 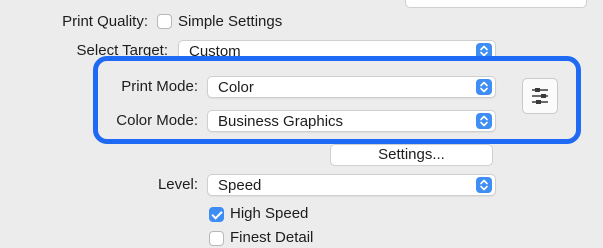 I want to click on high-speed-checkbox, so click(x=216, y=214).